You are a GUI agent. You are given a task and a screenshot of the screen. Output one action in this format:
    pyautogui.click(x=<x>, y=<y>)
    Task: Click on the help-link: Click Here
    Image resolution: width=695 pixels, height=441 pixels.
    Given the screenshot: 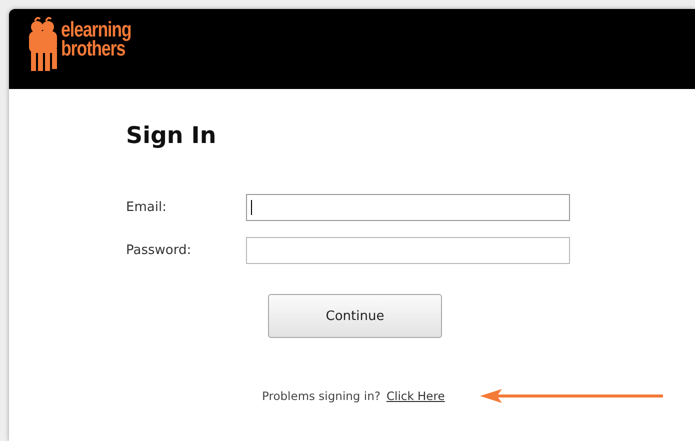 What is the action you would take?
    pyautogui.click(x=415, y=396)
    